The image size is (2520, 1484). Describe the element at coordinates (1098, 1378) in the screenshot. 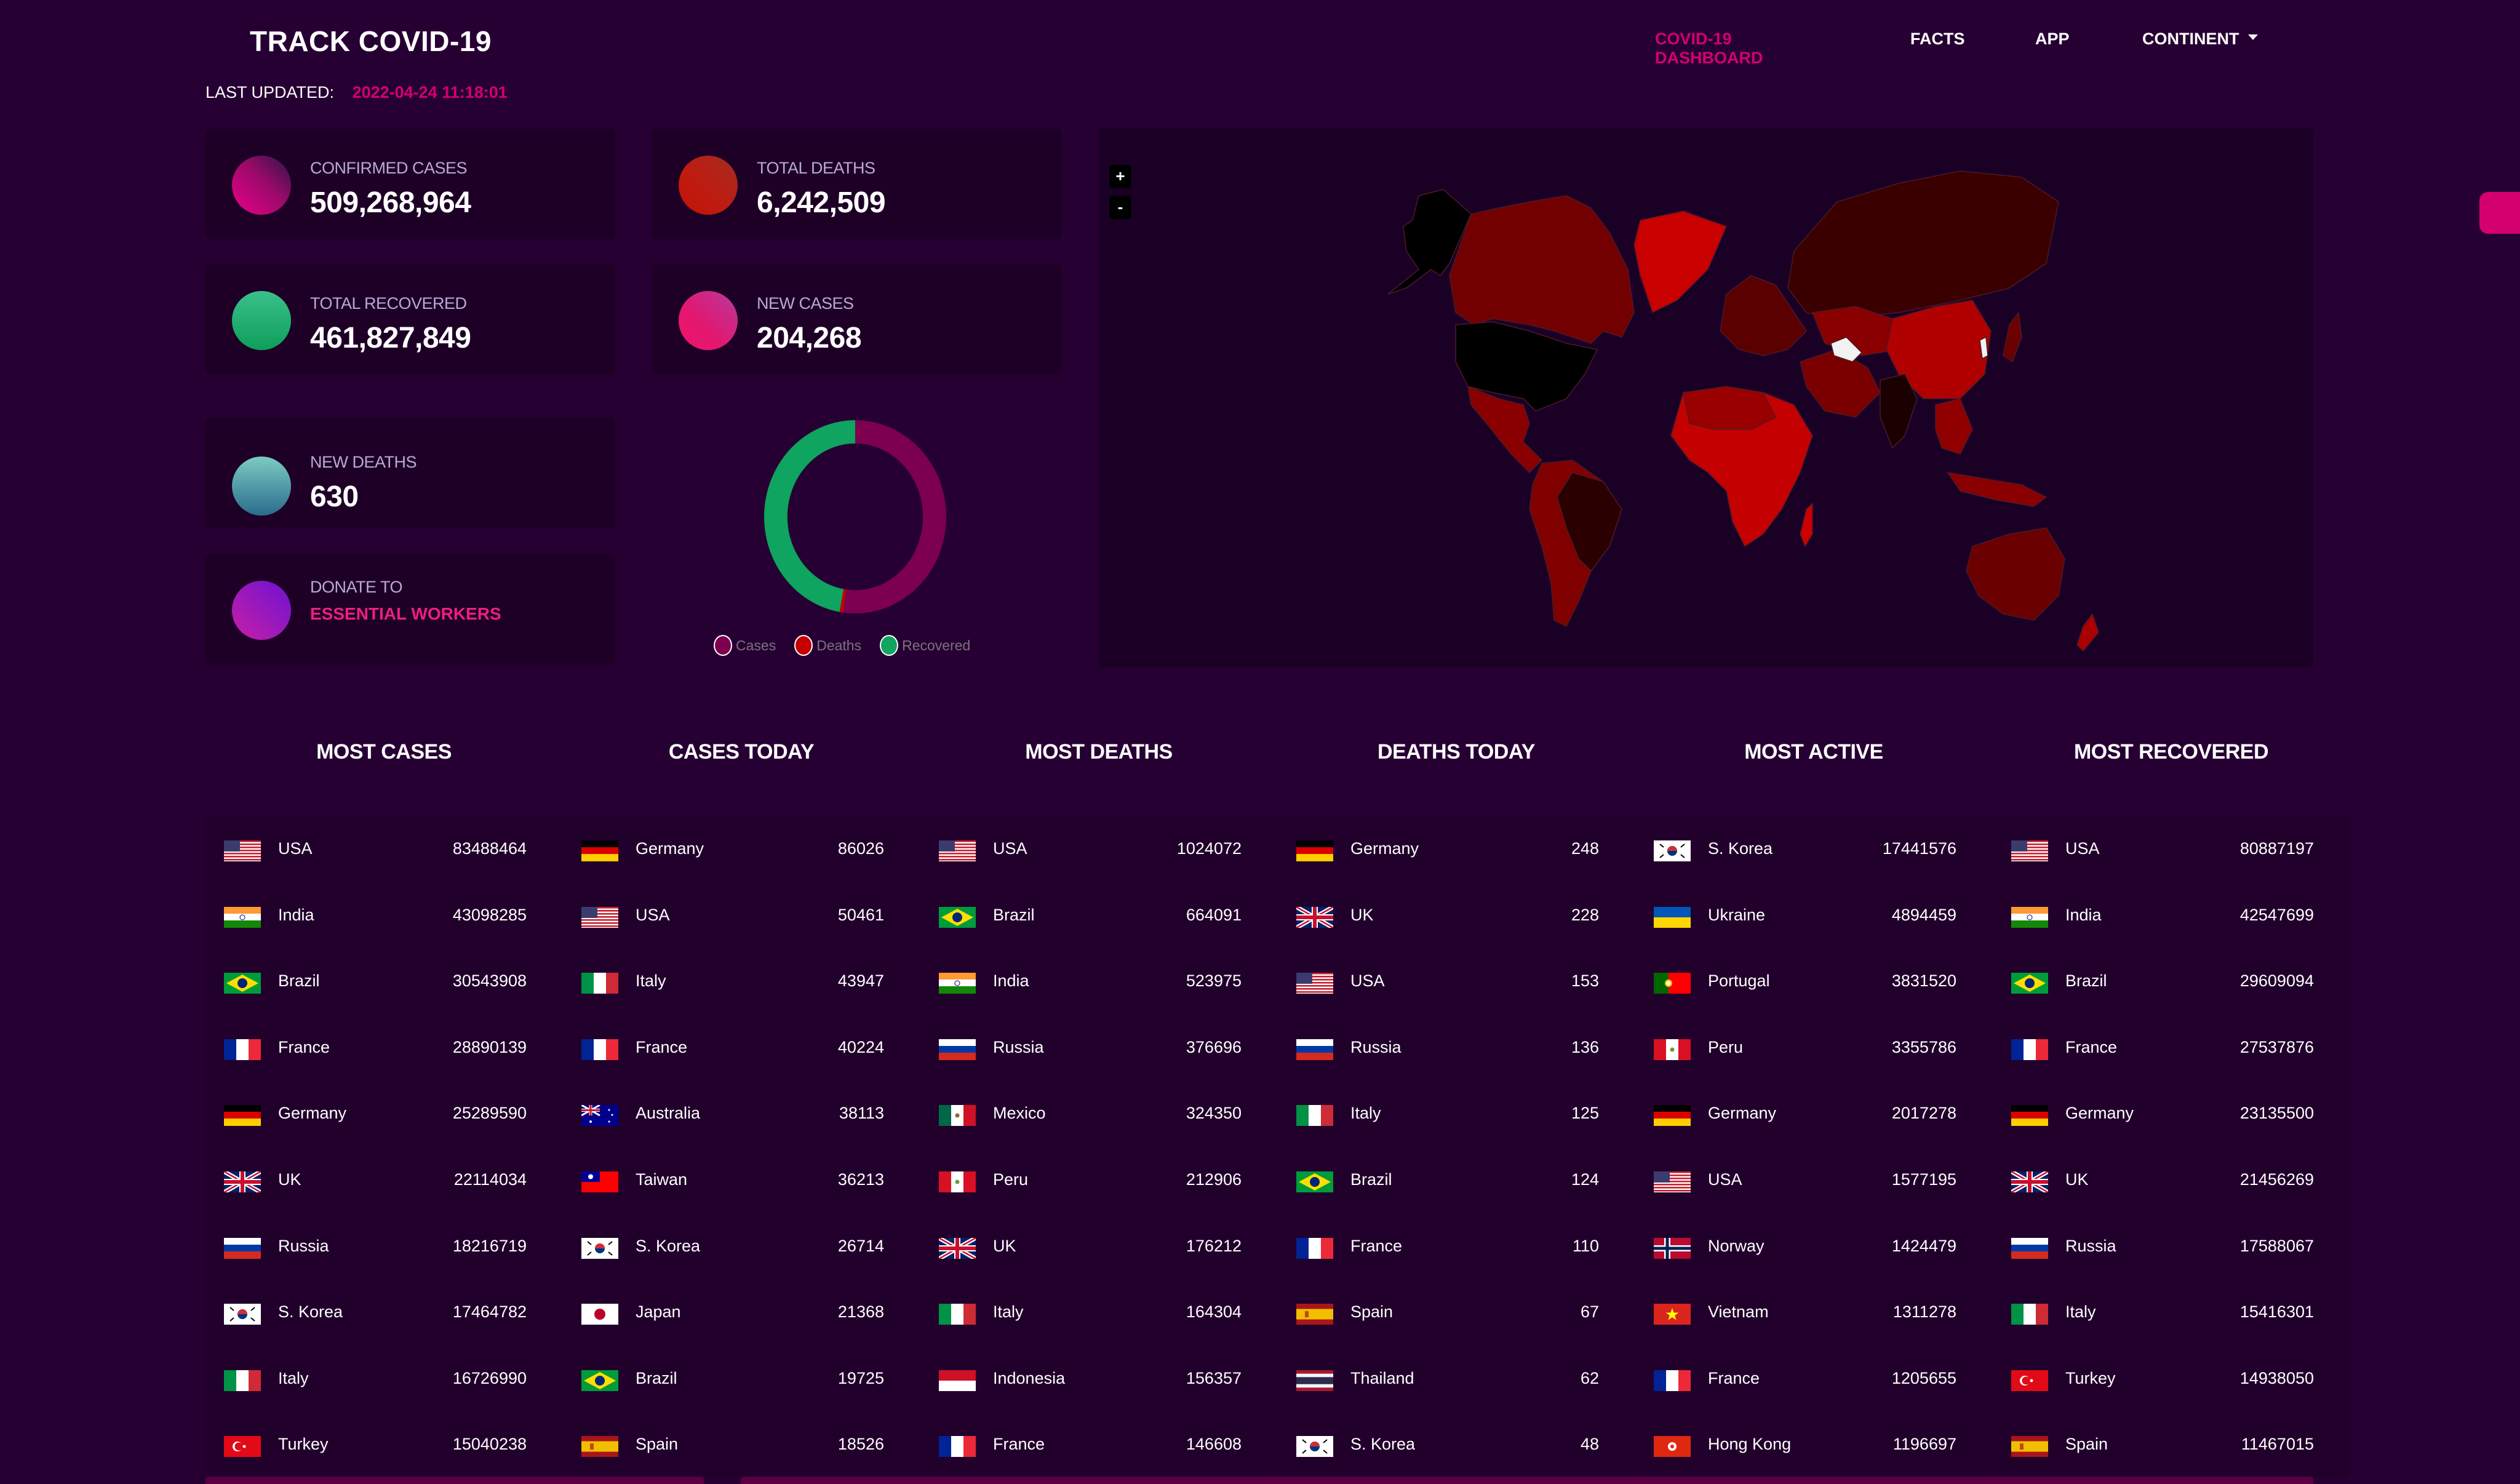

I see `ranking-row: Indonesia 156357` at that location.